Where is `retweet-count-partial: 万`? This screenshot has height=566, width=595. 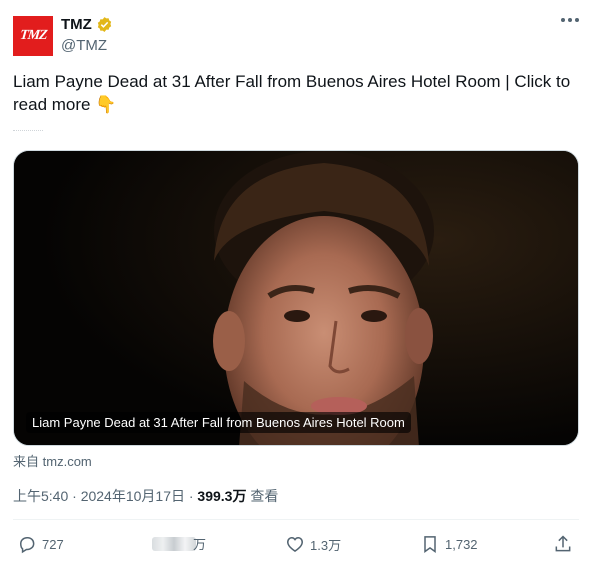
retweet-count-partial: 万 is located at coordinates (200, 544).